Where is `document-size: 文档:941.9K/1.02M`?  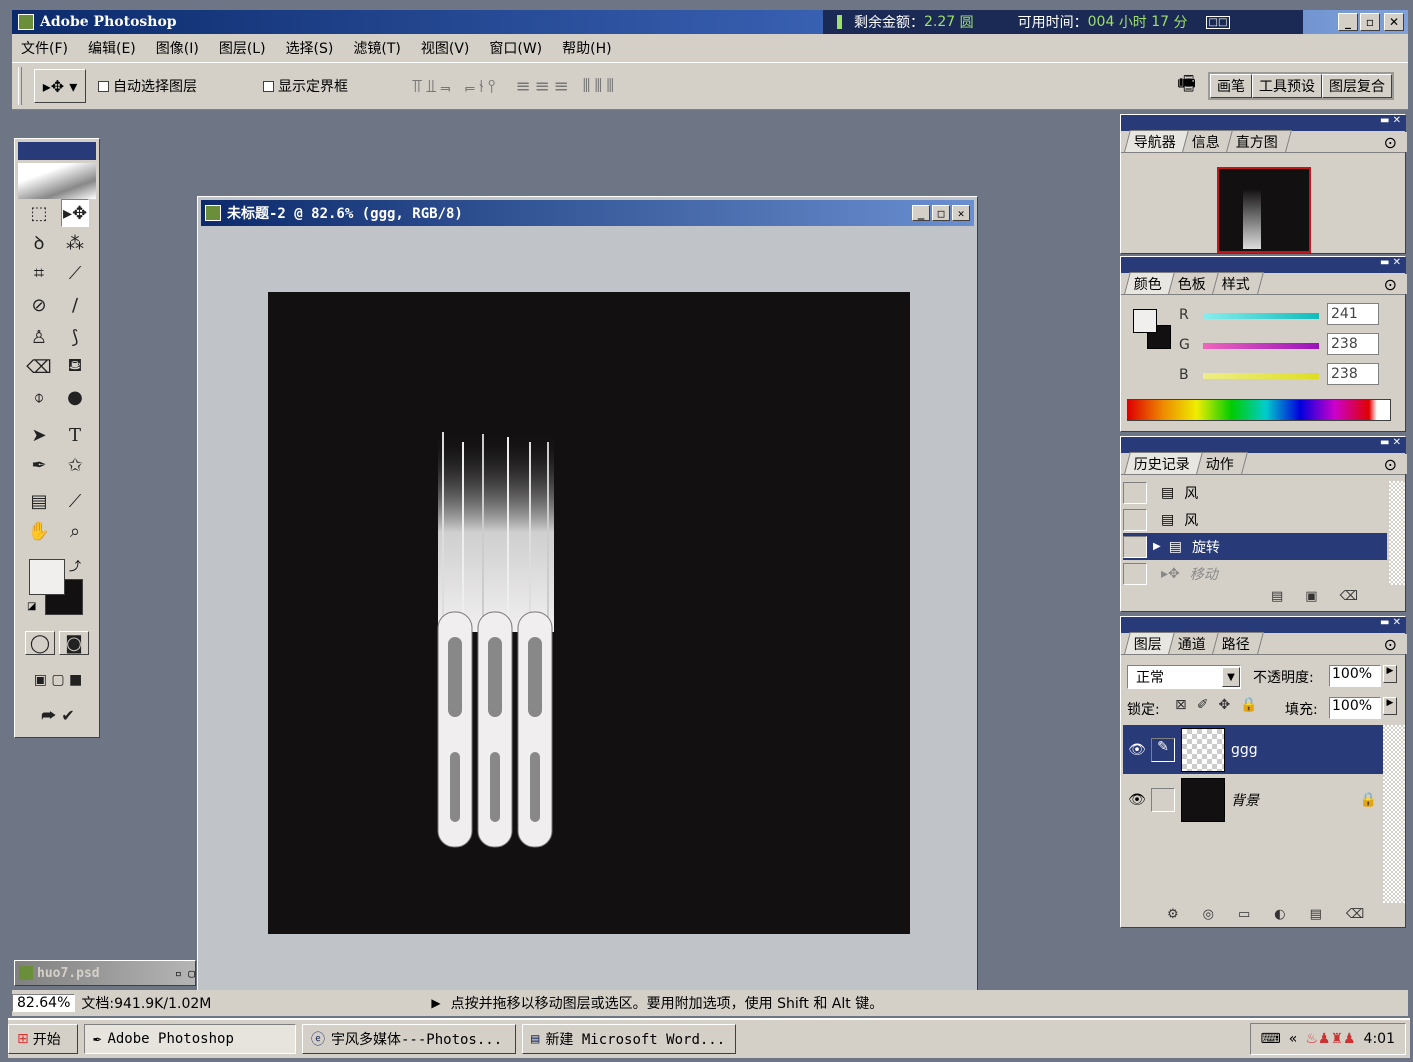 document-size: 文档:941.9K/1.02M is located at coordinates (201, 1003).